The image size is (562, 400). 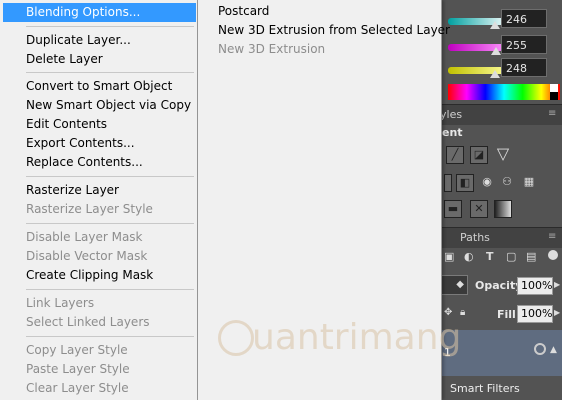 I want to click on color-value-2: 255, so click(x=524, y=44).